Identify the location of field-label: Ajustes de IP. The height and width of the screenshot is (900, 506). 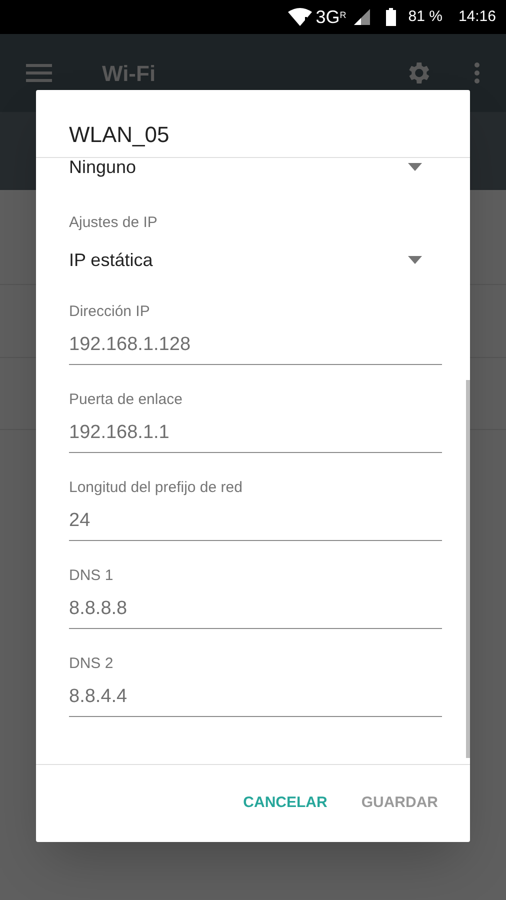
(113, 223).